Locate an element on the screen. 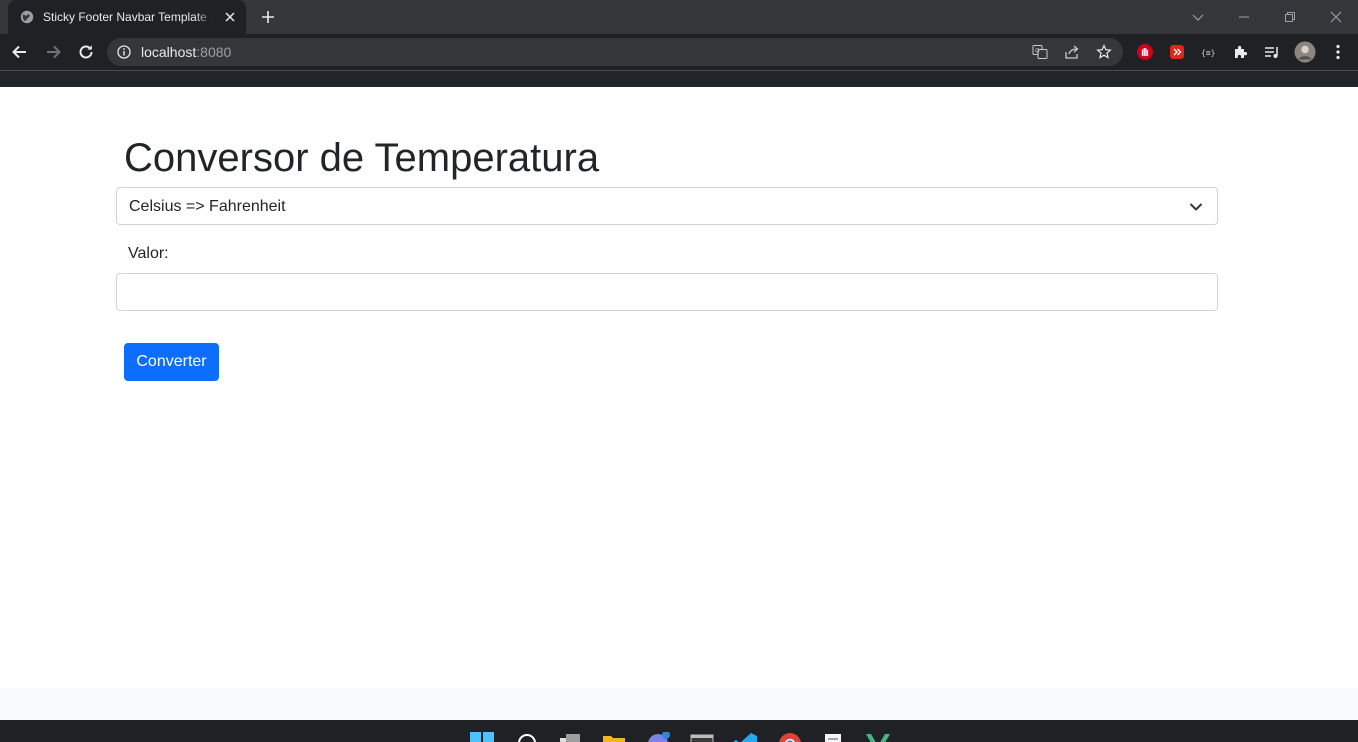 This screenshot has width=1358, height=742. json-extension-icon: {≡} is located at coordinates (1209, 52).